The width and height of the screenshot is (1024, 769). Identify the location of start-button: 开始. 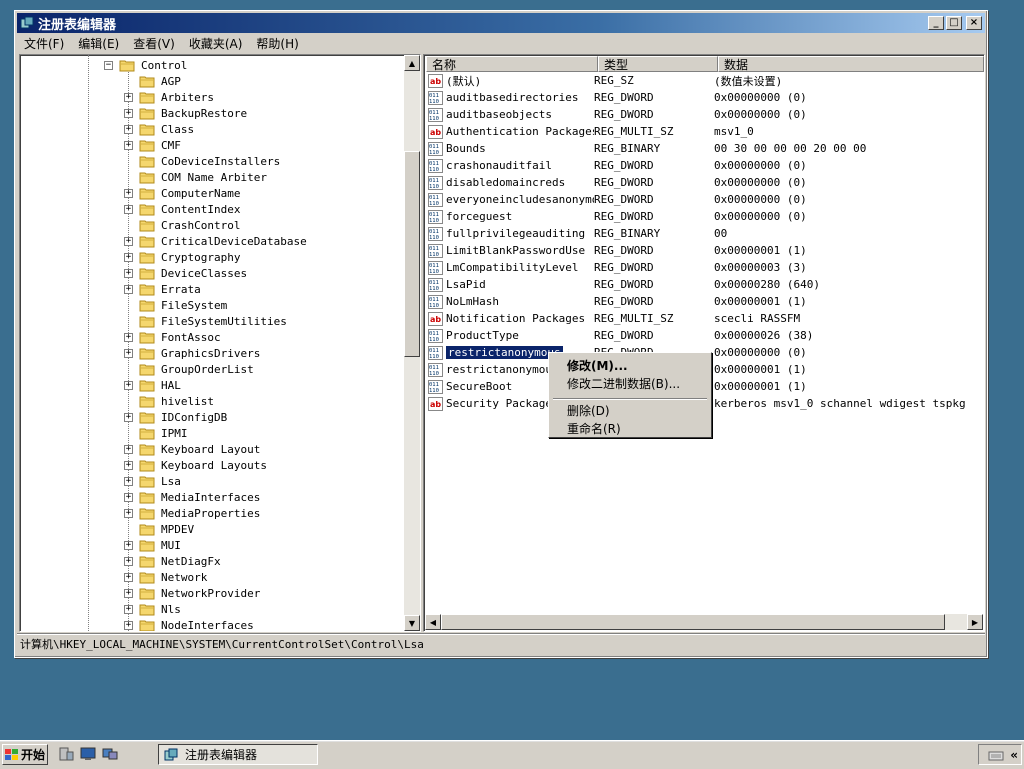
(25, 754).